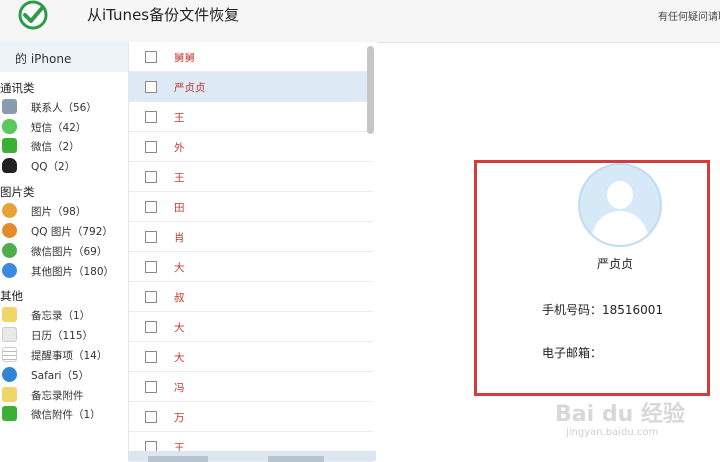  I want to click on sidebar-item-other-photos: 其他图片（180）, so click(64, 271).